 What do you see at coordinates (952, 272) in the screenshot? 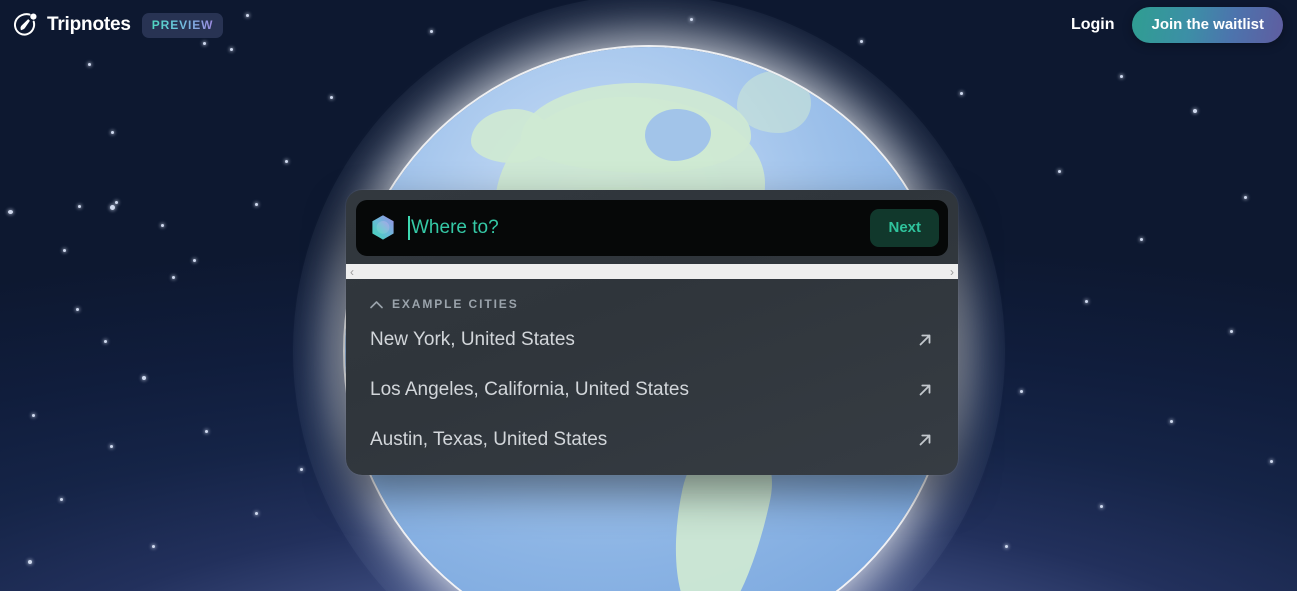
I see `scroll-right-arrow: ›` at bounding box center [952, 272].